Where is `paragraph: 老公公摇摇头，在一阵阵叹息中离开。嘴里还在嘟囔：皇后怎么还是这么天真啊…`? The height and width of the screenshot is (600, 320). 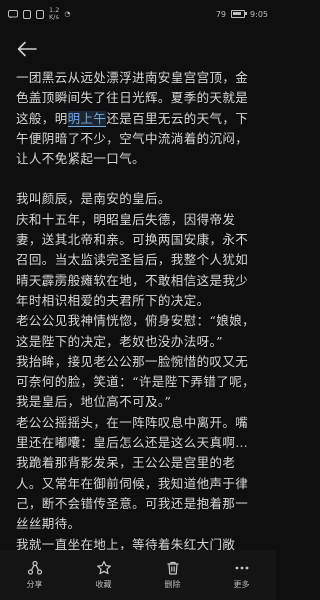 paragraph: 老公公摇摇头，在一阵阵叹息中离开。嘴里还在嘟囔：皇后怎么还是这么天真啊… is located at coordinates (132, 432).